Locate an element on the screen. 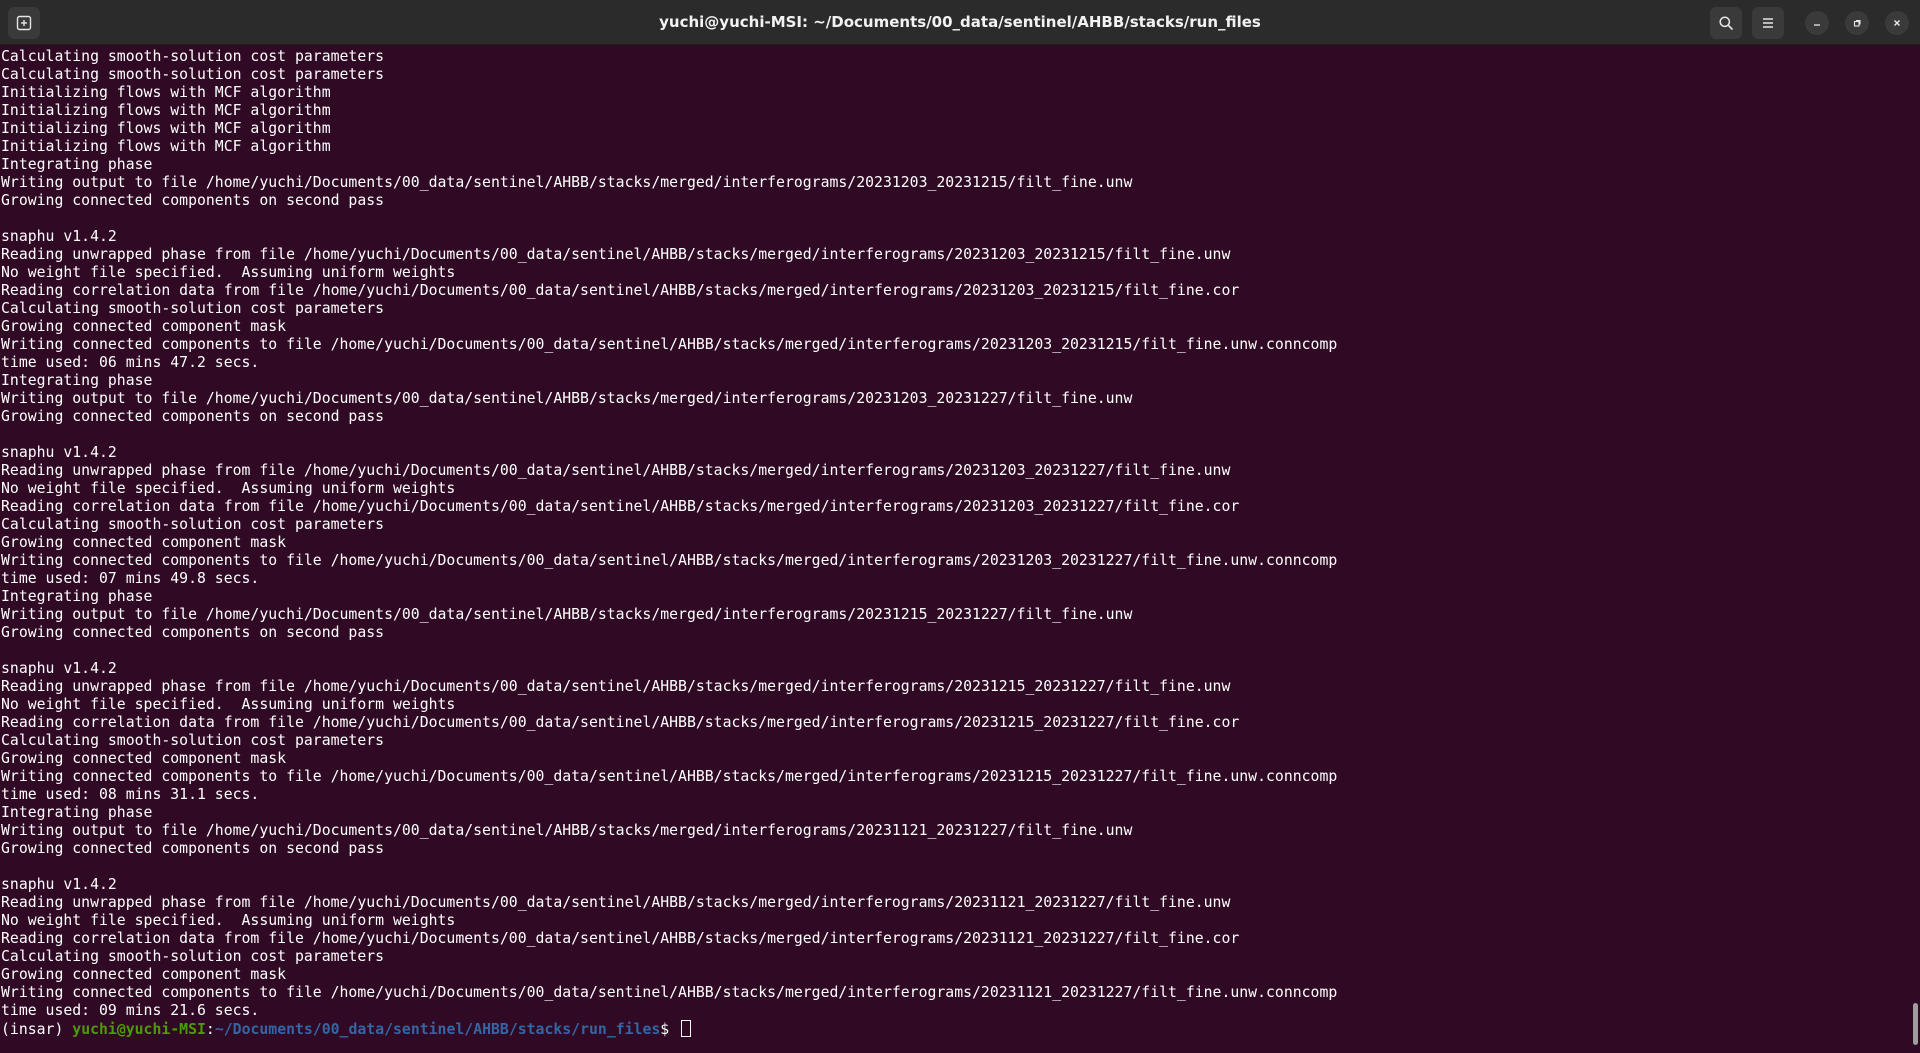  maximize-icon is located at coordinates (1857, 23).